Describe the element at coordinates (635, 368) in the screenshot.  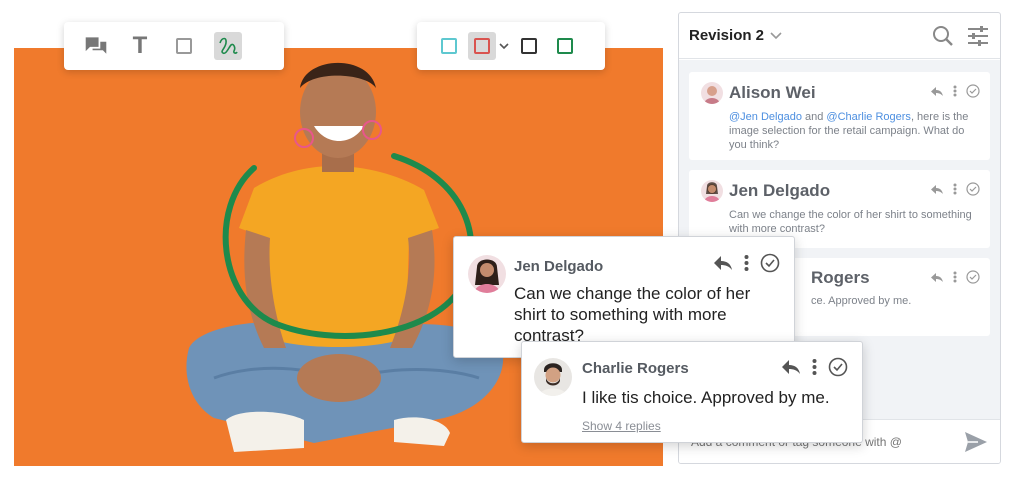
I see `comment-author: Charlie Rogers` at that location.